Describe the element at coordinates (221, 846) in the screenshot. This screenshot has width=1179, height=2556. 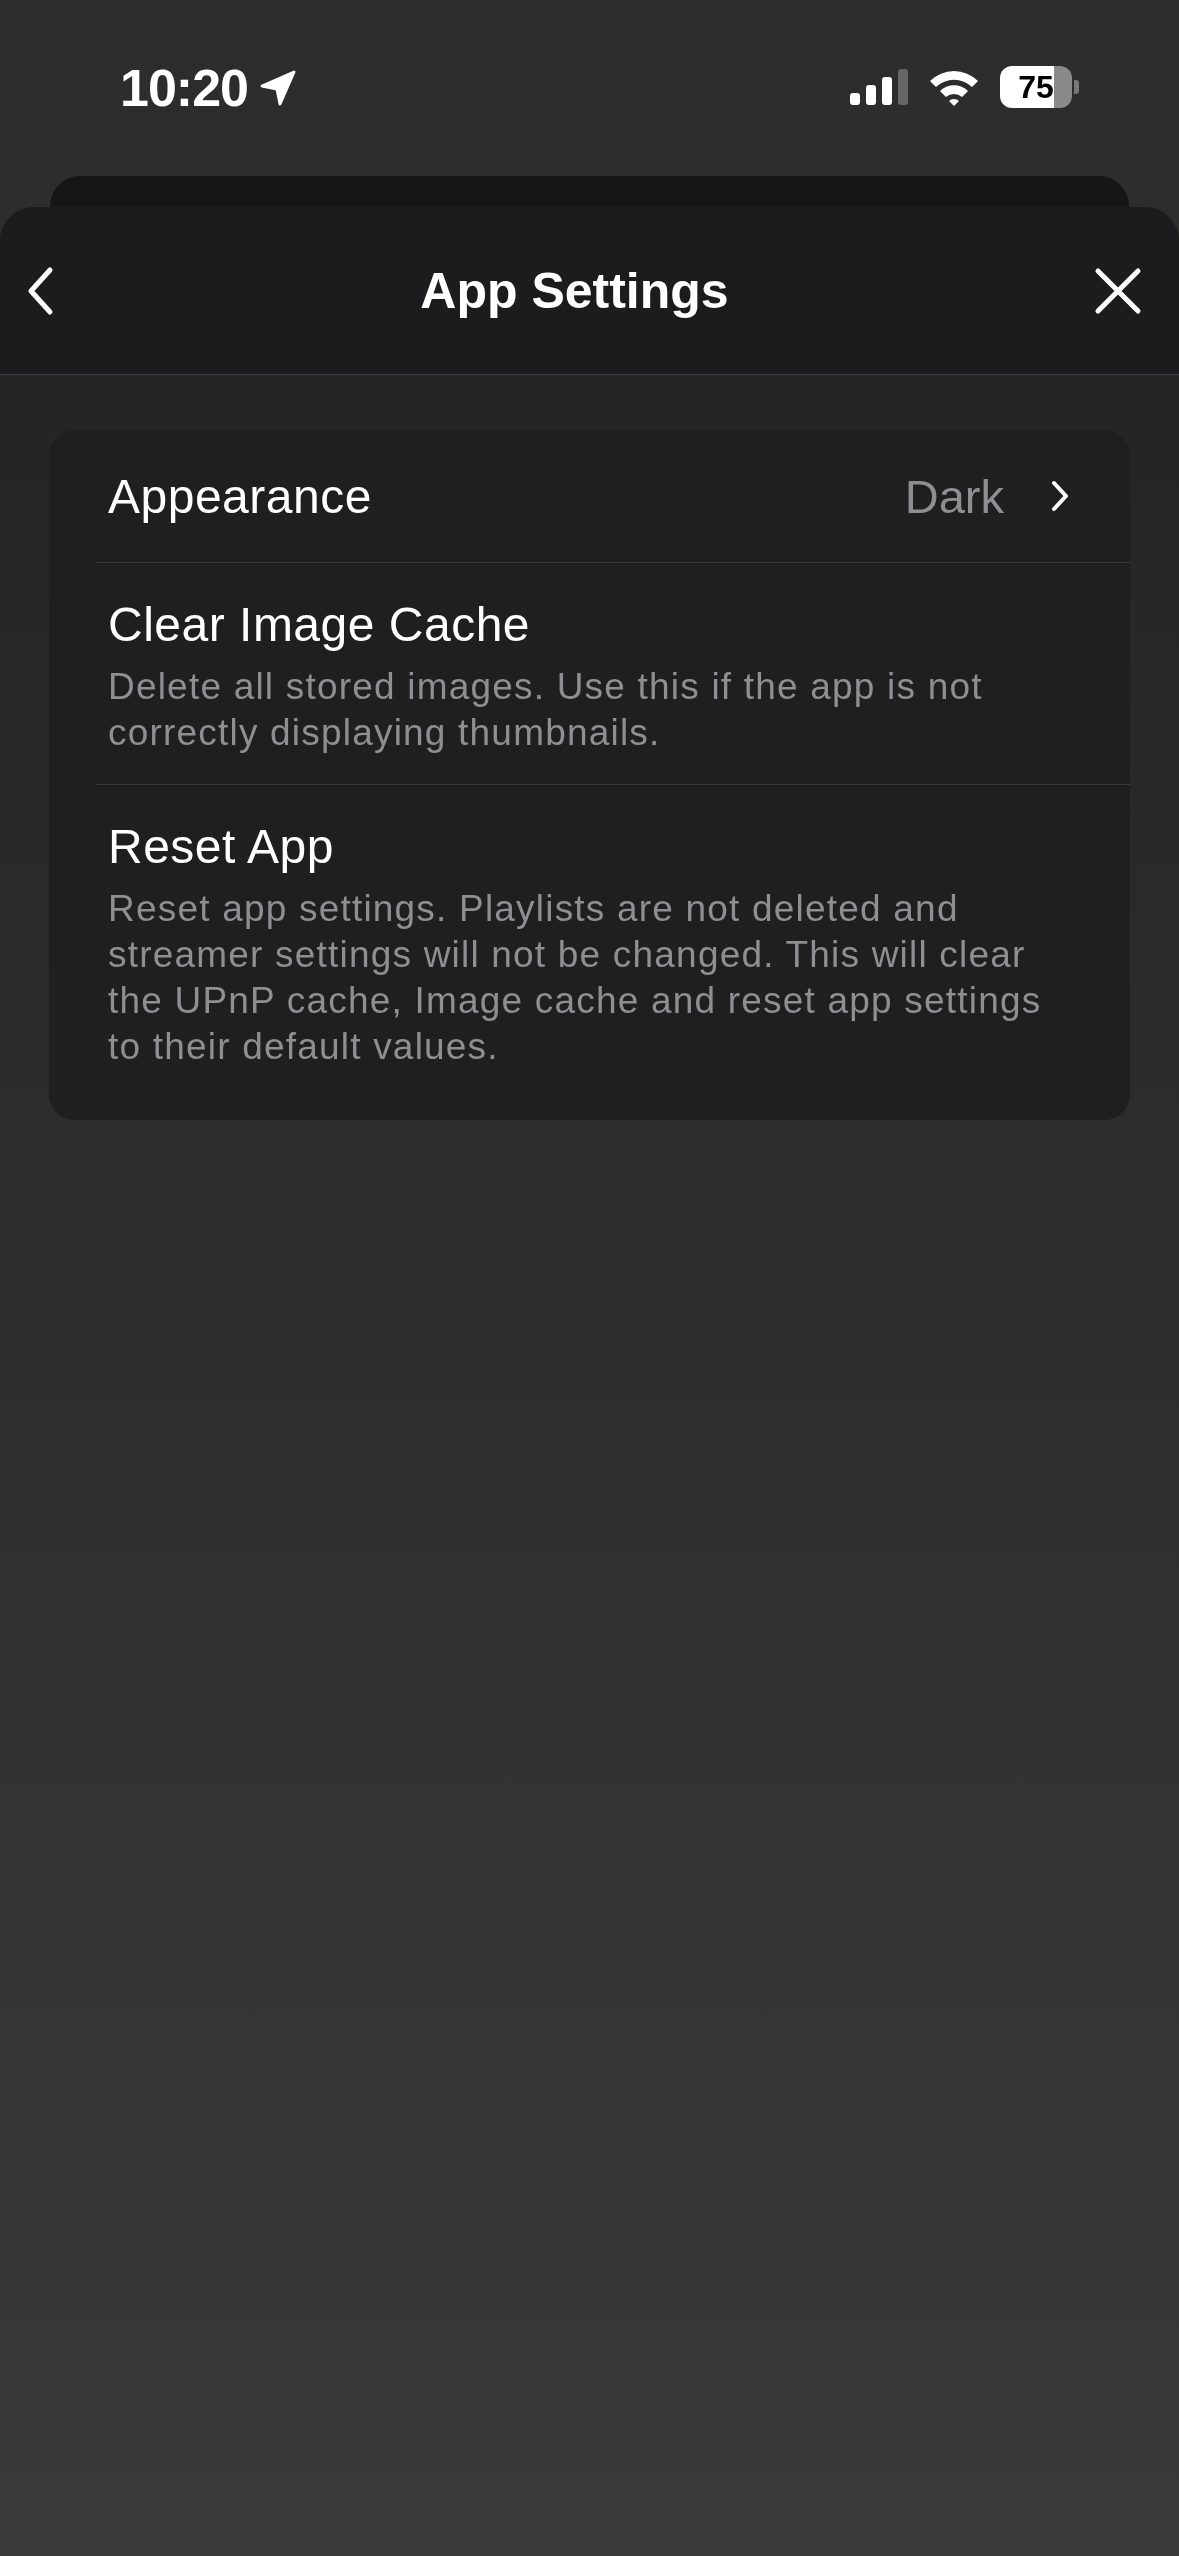
I see `setting-label: Reset App` at that location.